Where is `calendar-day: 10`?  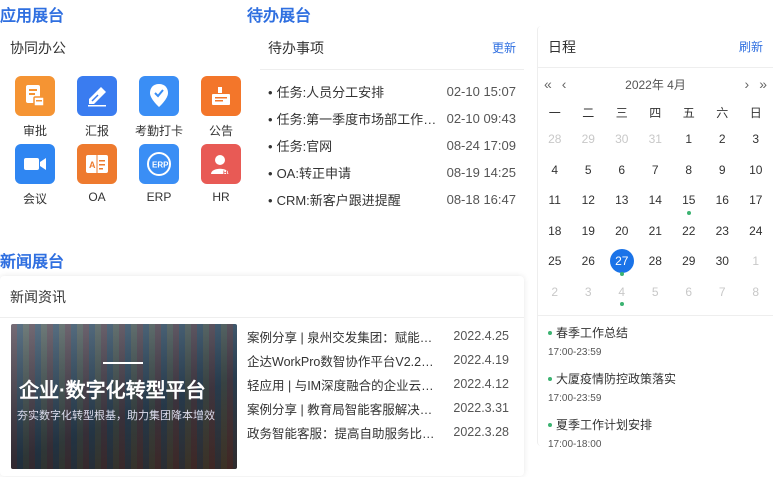
calendar-day: 10 is located at coordinates (756, 170).